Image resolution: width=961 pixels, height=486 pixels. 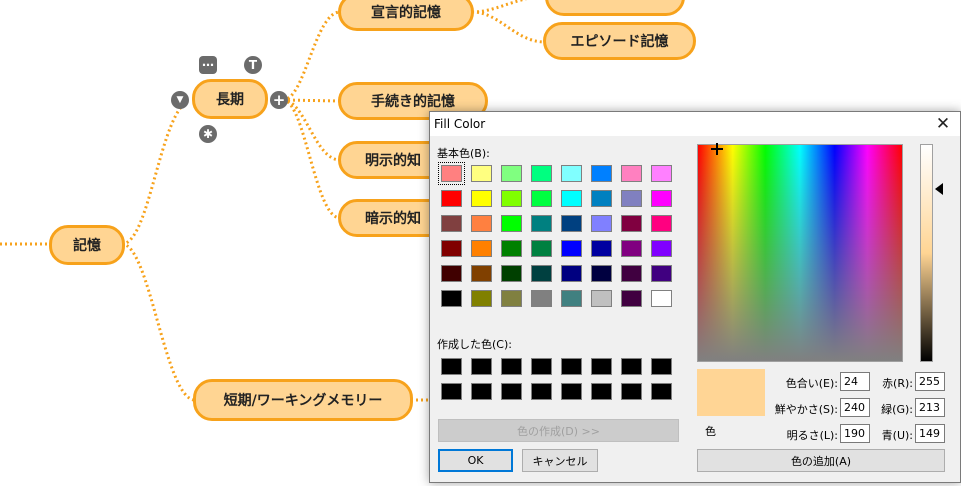 I want to click on connector-long-declarative, so click(x=311, y=56).